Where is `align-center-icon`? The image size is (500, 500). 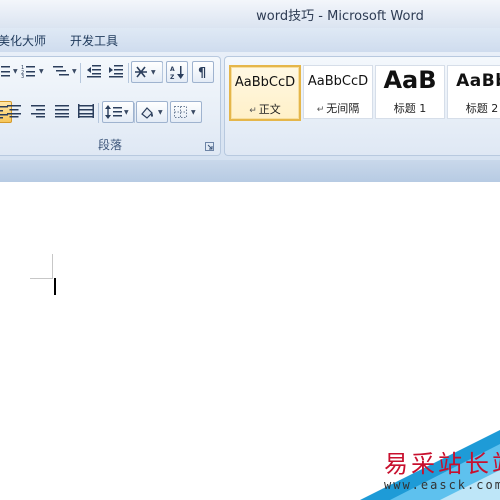 align-center-icon is located at coordinates (14, 111).